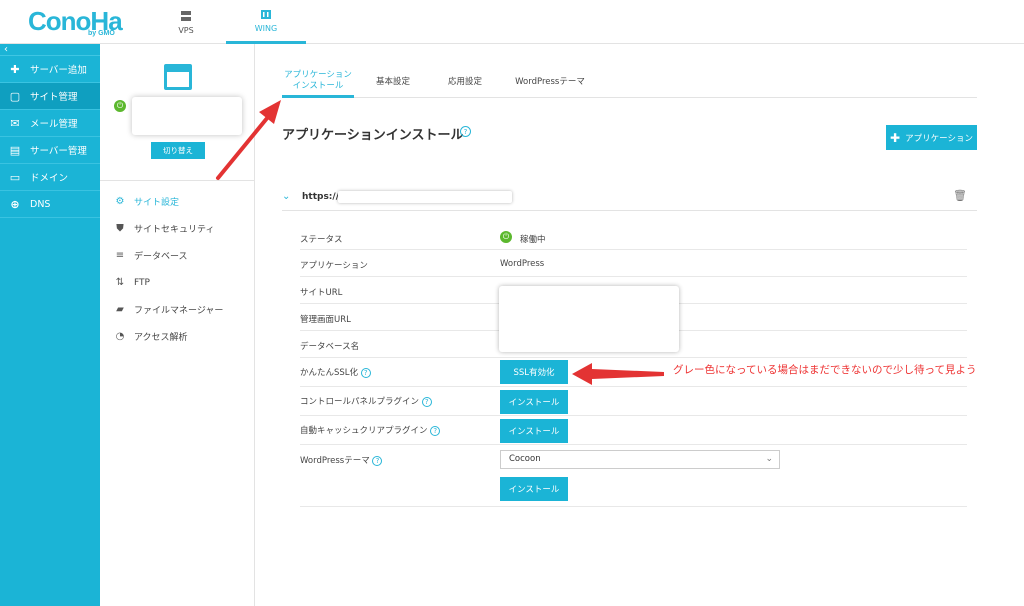 The image size is (1024, 606). What do you see at coordinates (618, 374) in the screenshot?
I see `red-arrow-ssl` at bounding box center [618, 374].